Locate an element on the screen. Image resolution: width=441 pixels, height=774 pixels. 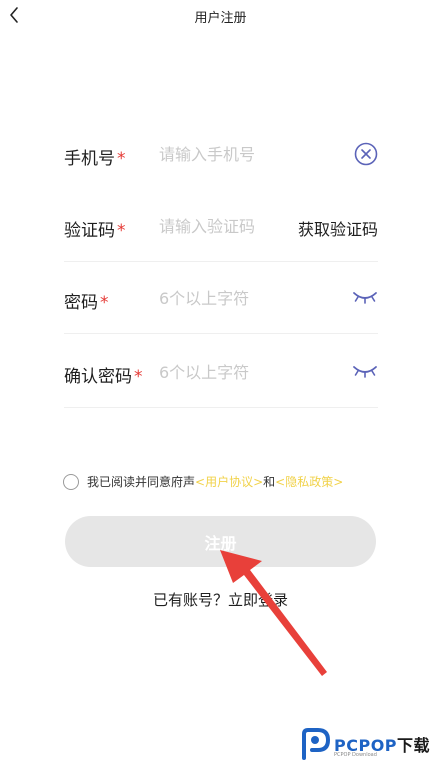
agreement-text: 我已阅读并同意府声<用户协议>和<隐私政策> is located at coordinates (215, 481).